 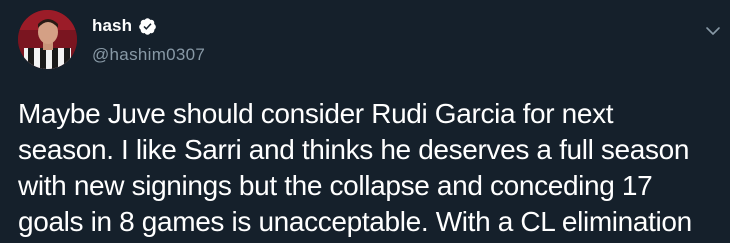 I want to click on avatar, so click(x=47, y=39).